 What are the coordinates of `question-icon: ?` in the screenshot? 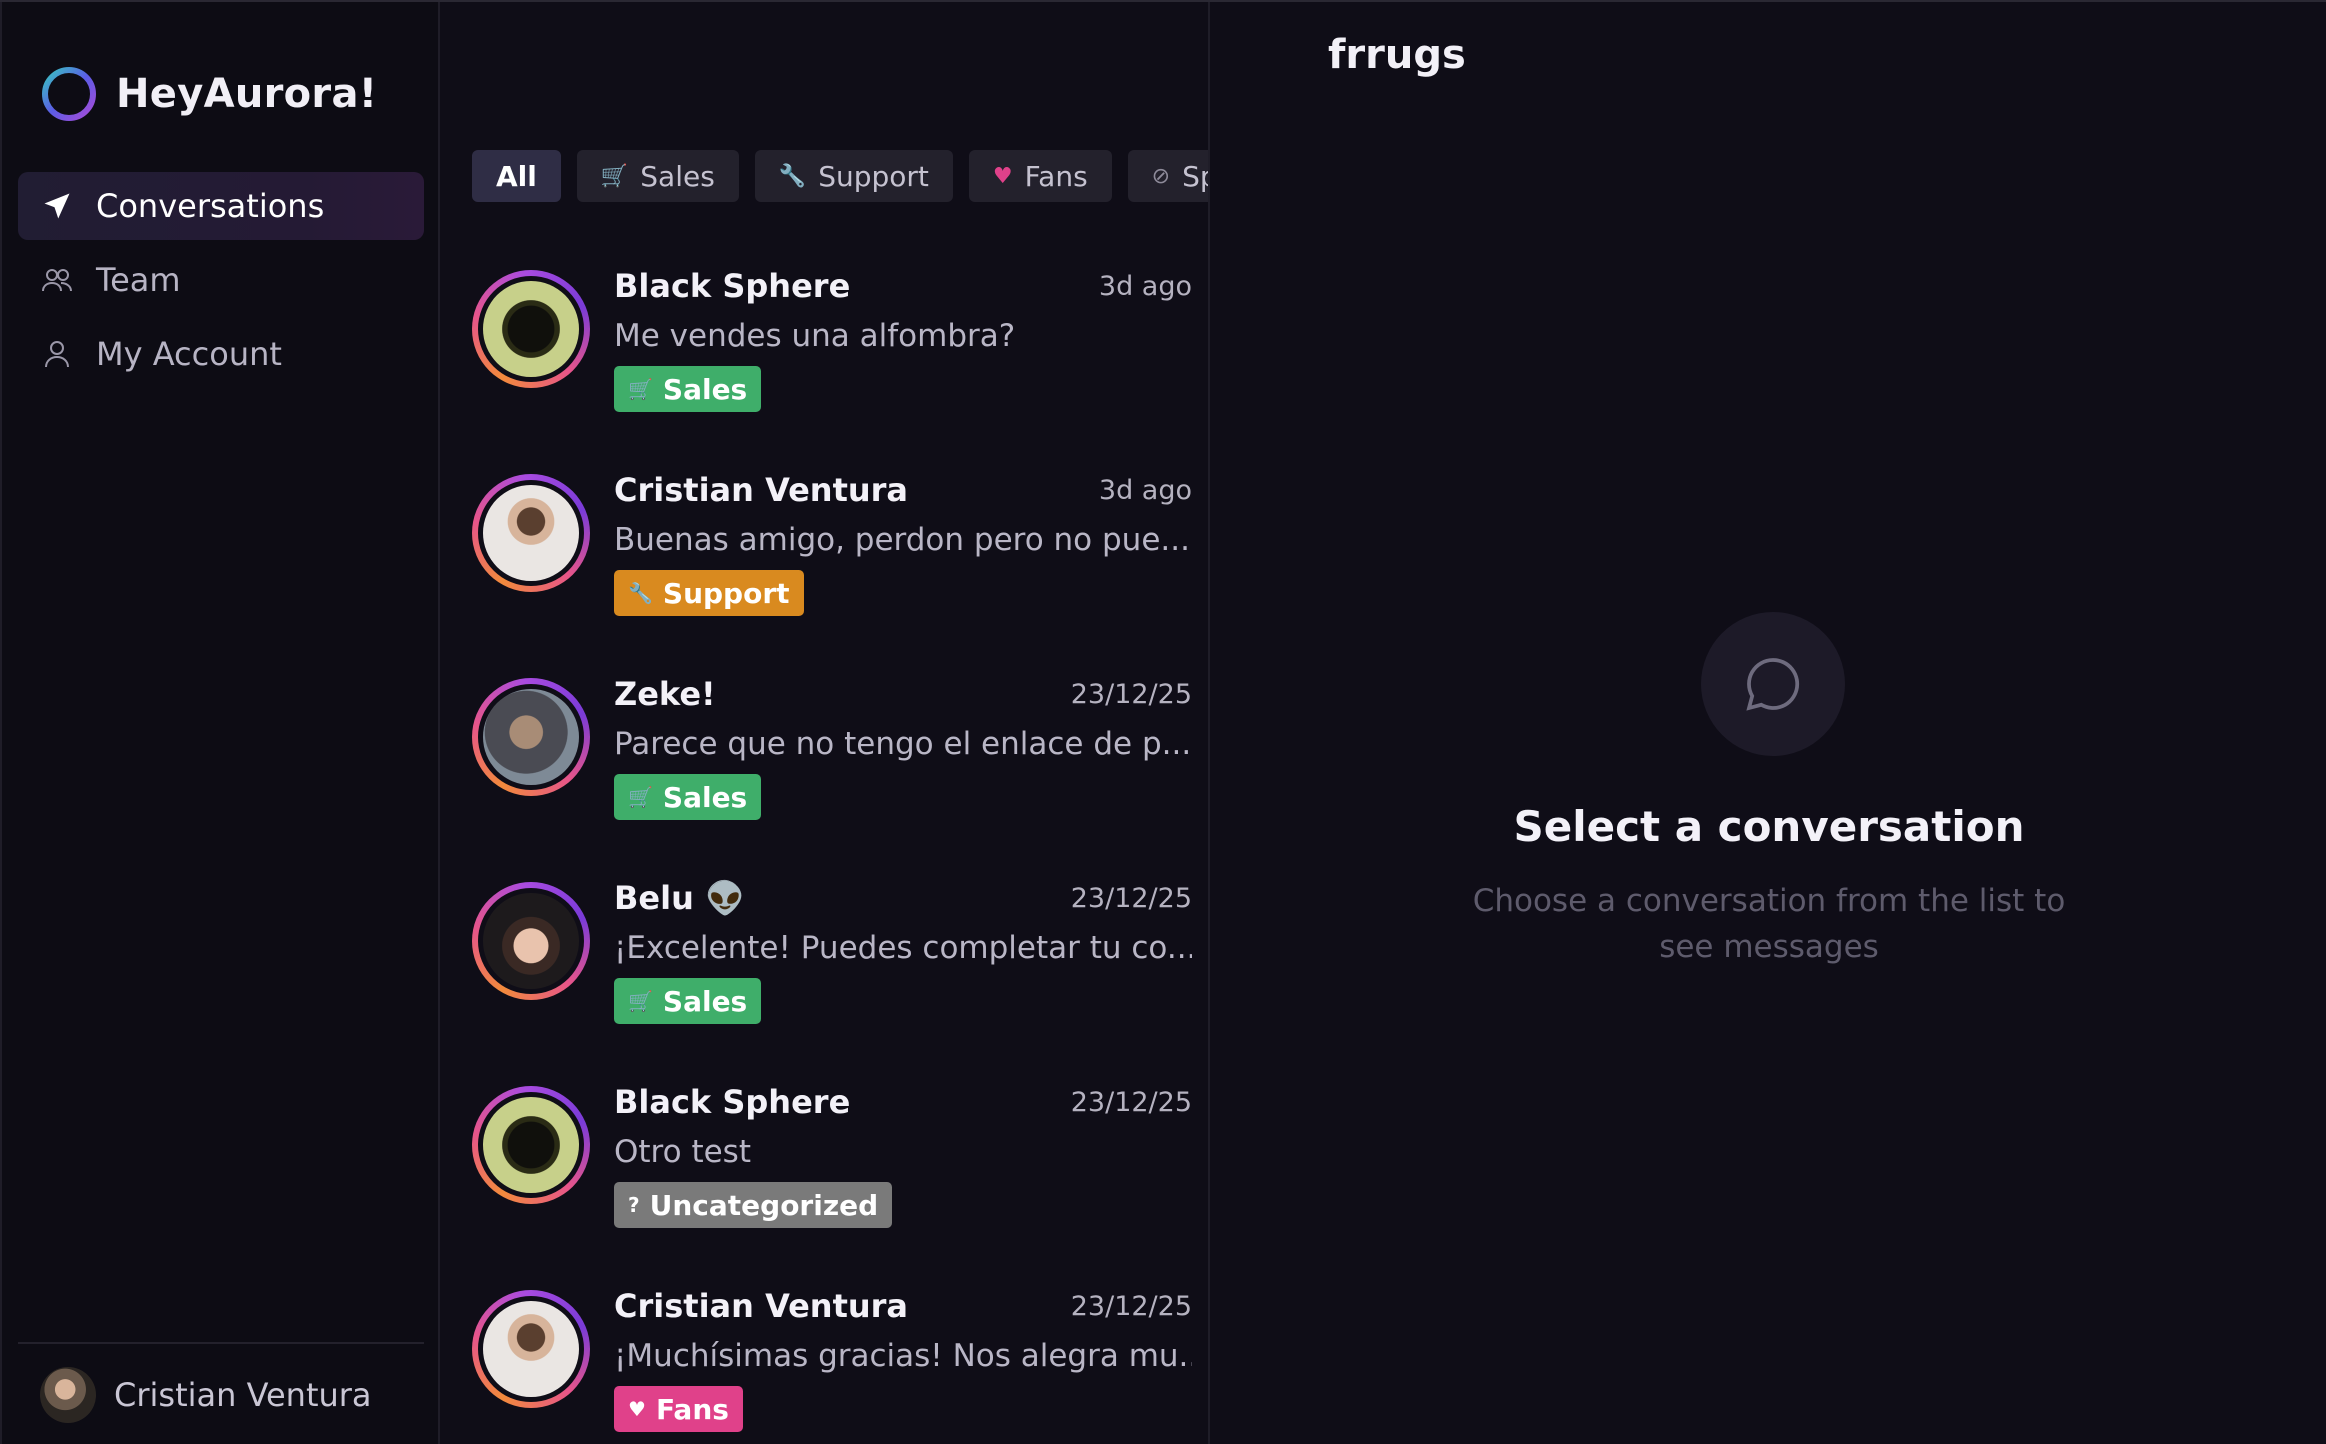 It's located at (634, 1205).